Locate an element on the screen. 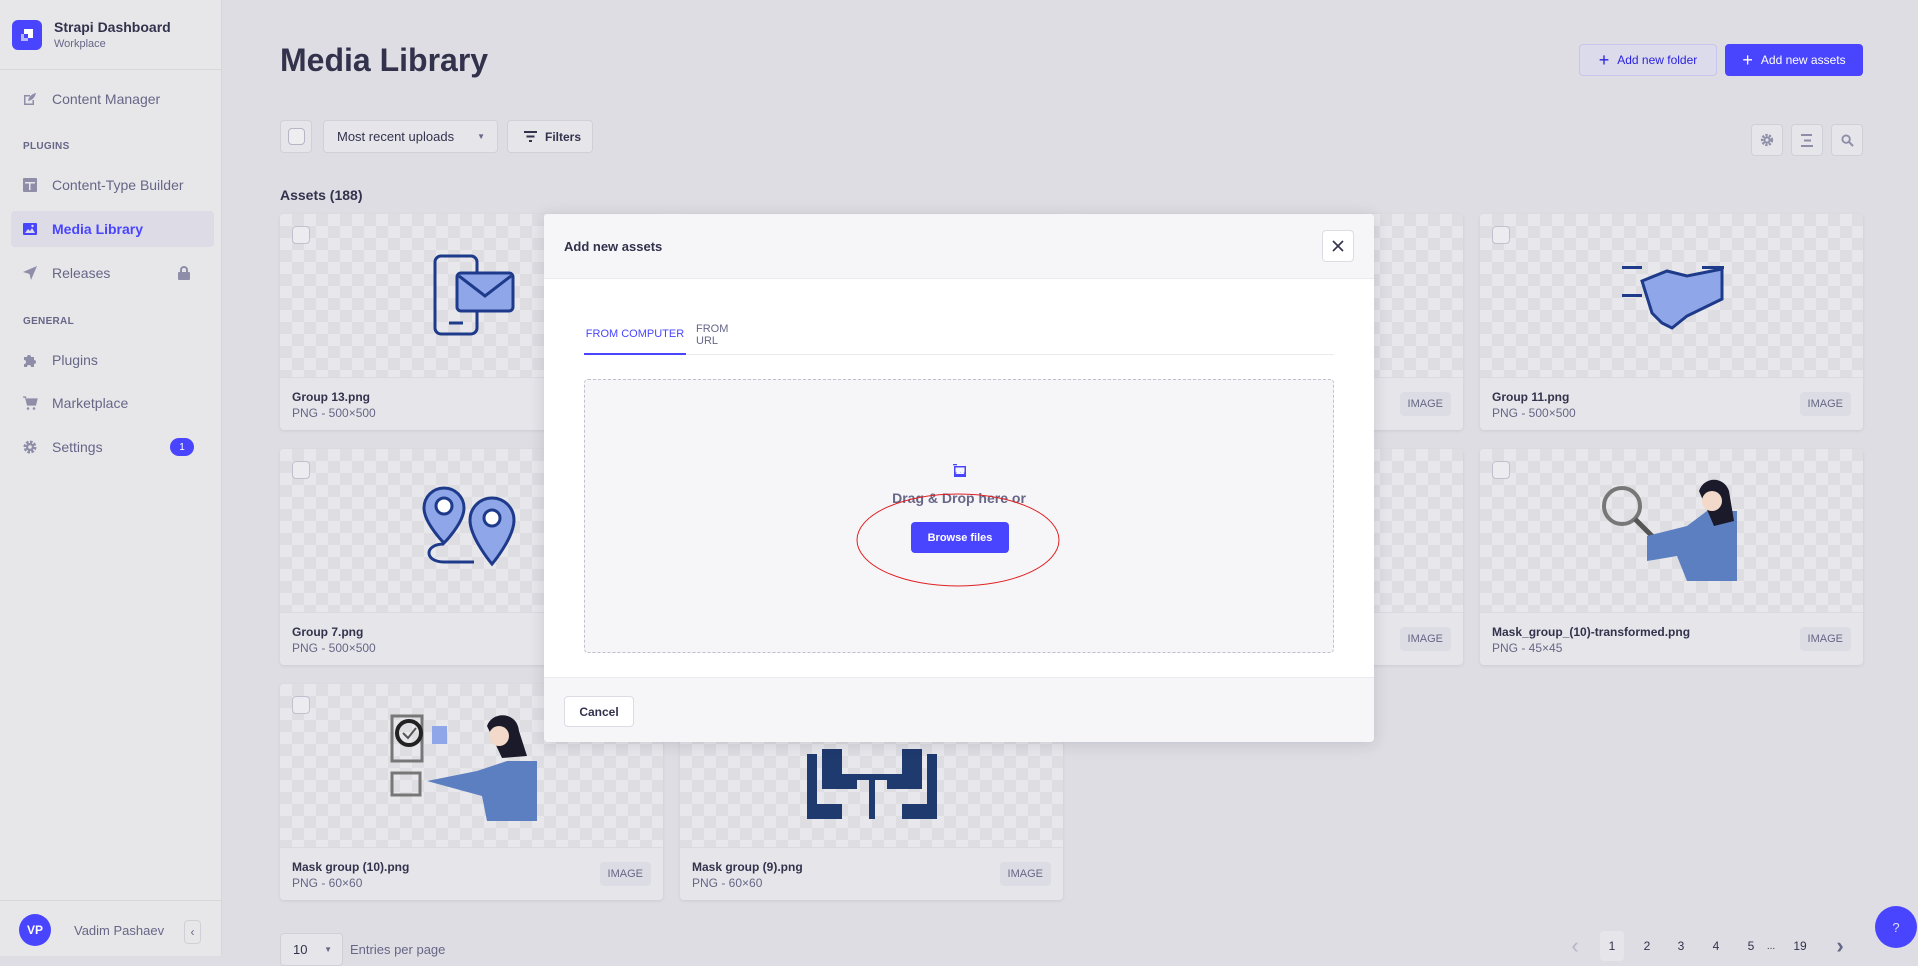 This screenshot has width=1918, height=966. asset-meta: PNG - 500×500 is located at coordinates (334, 648).